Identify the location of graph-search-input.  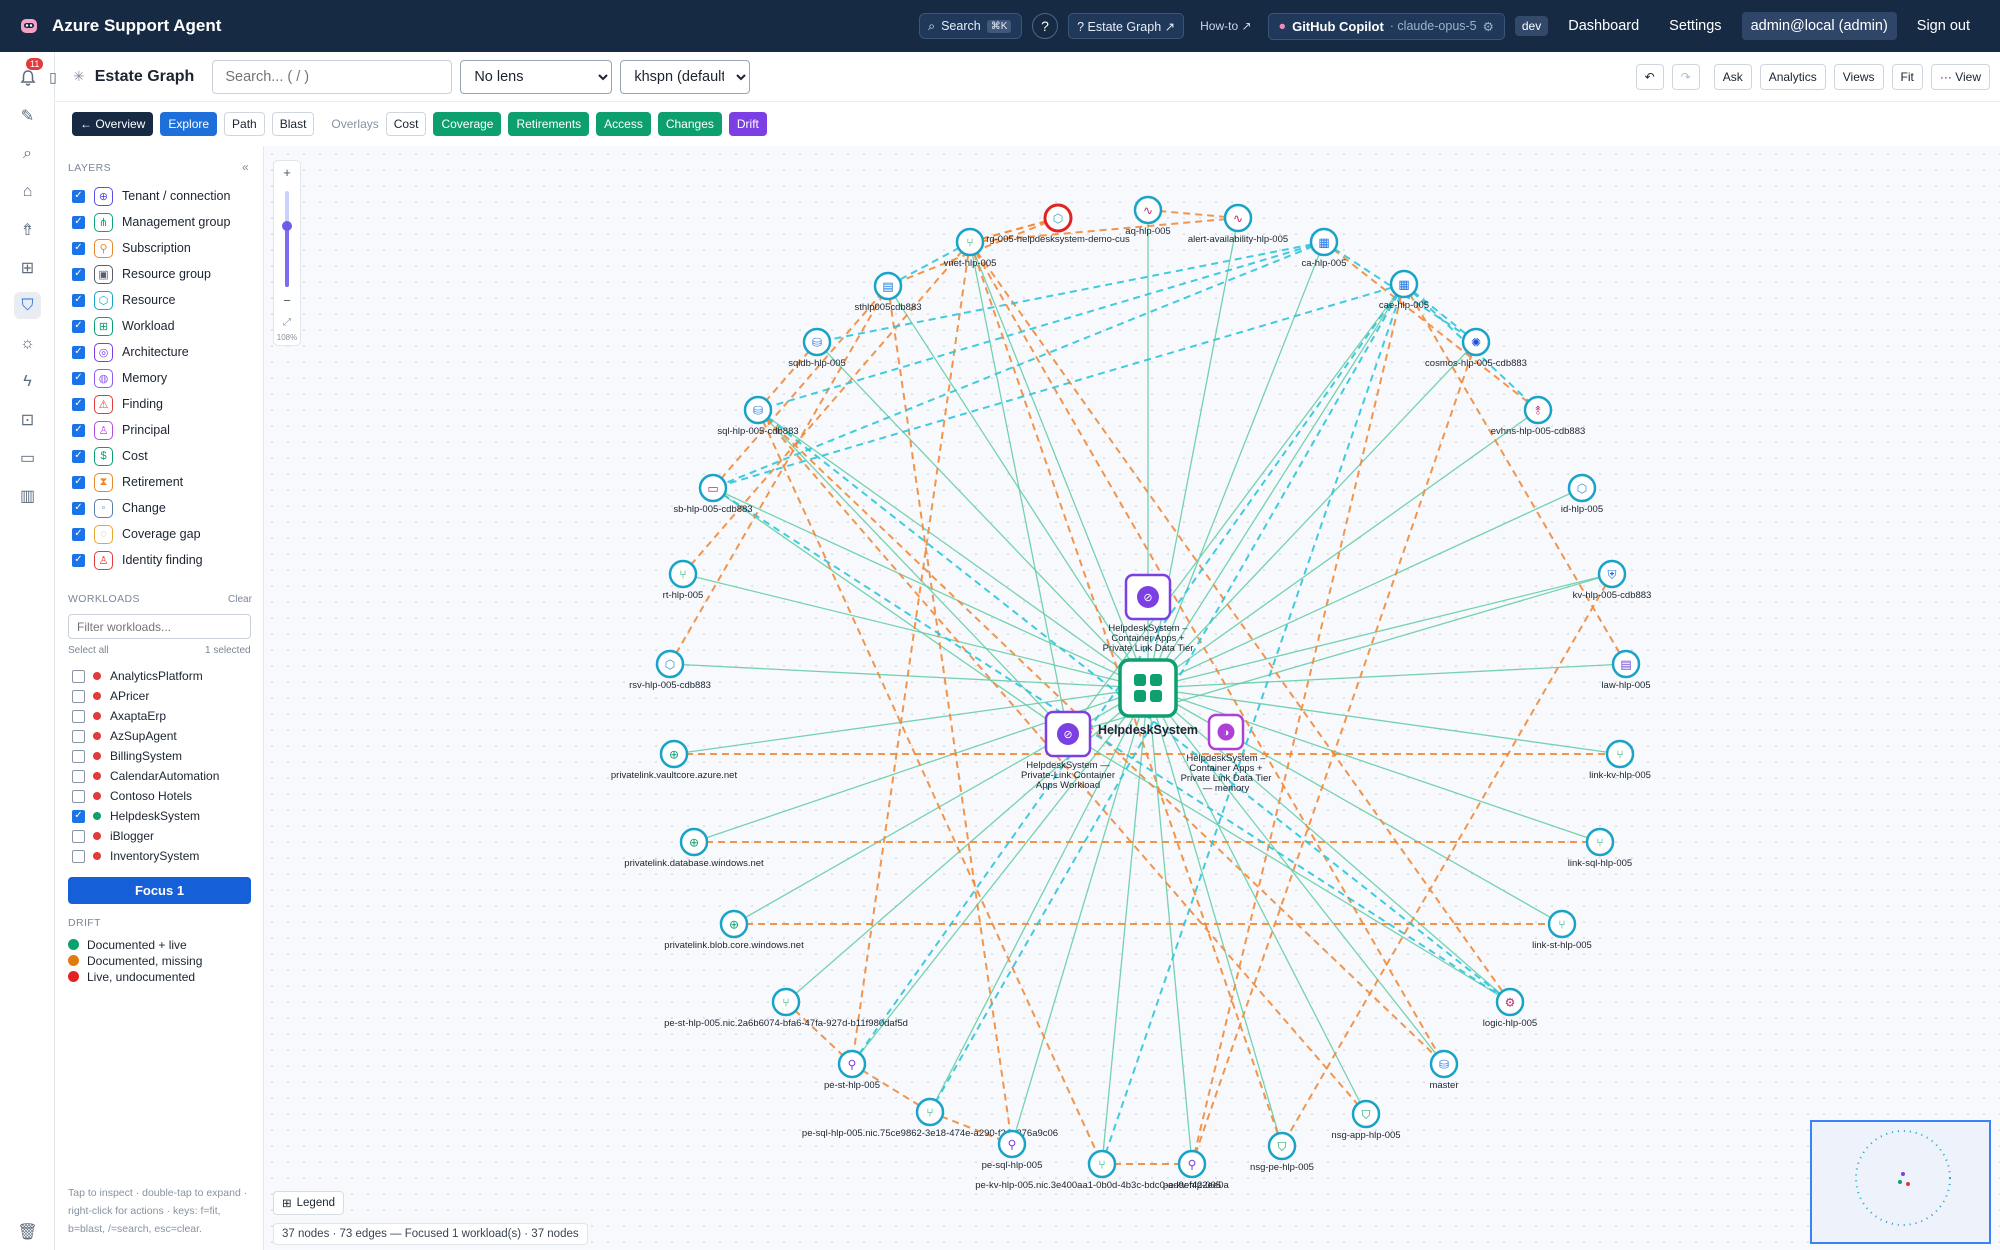
(332, 76).